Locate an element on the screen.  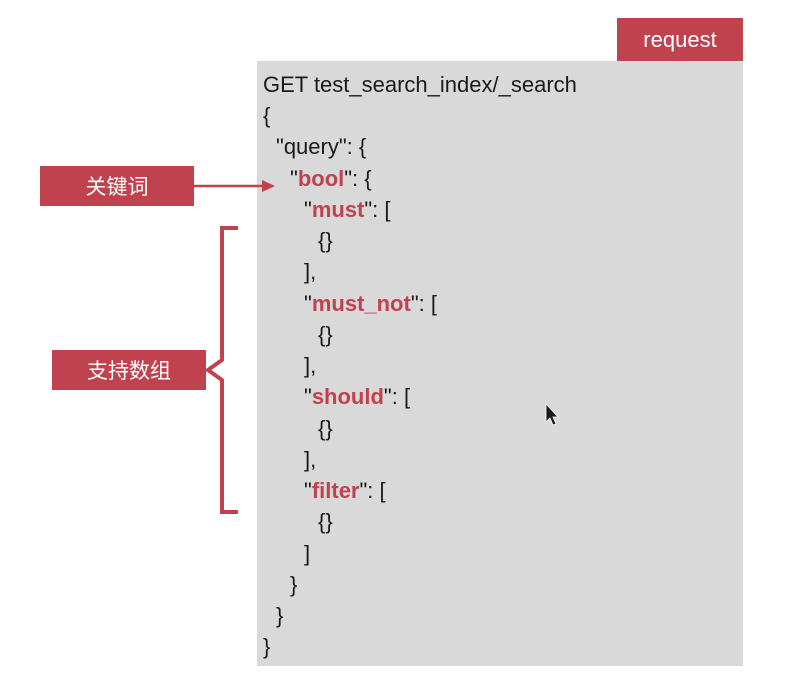
code-must-not-close-line: ], is located at coordinates (310, 366).